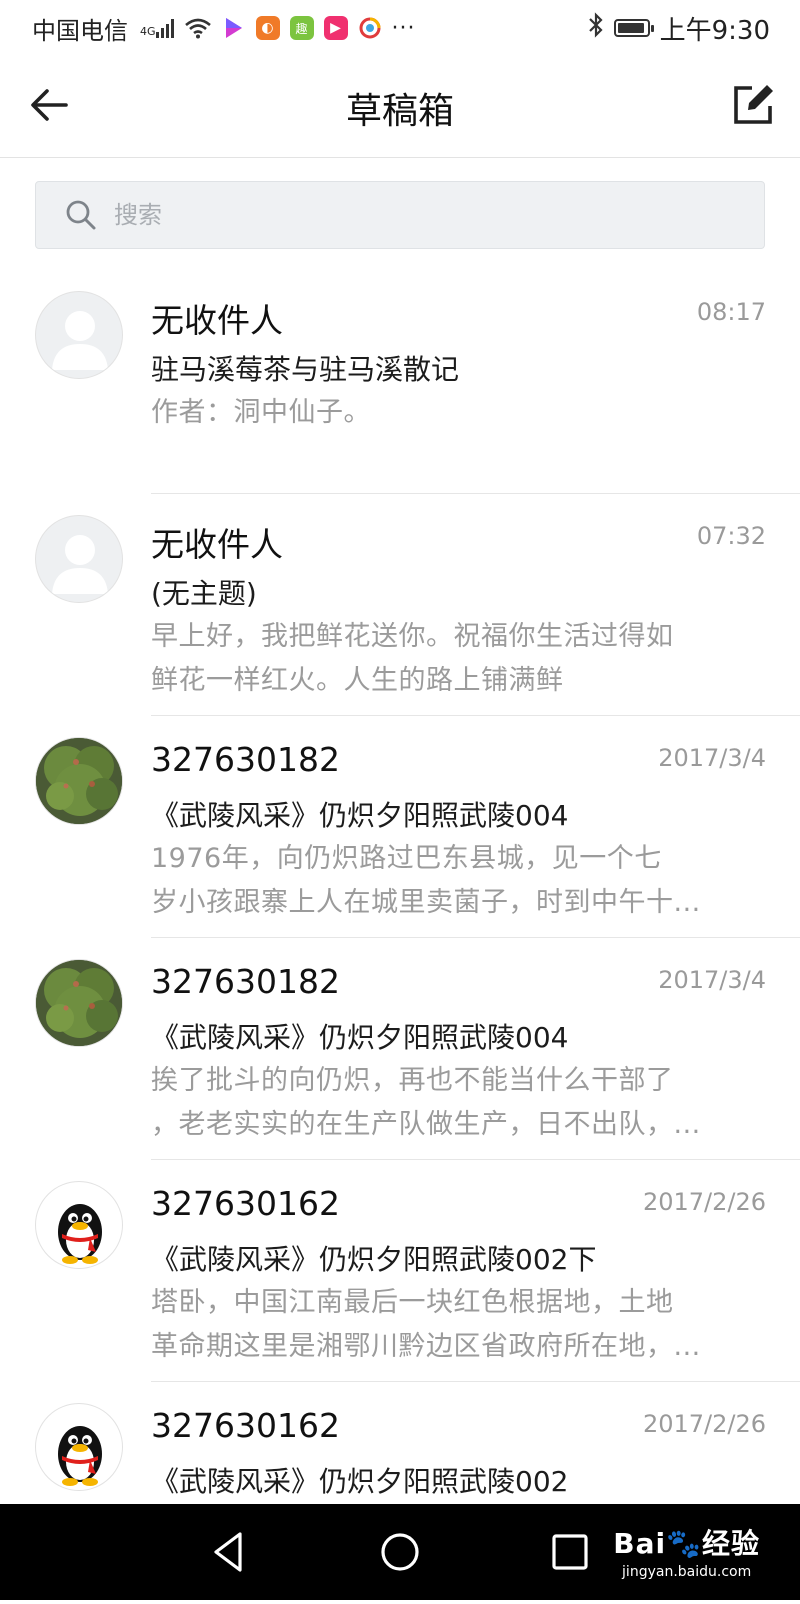  I want to click on nav-back-button, so click(230, 1552).